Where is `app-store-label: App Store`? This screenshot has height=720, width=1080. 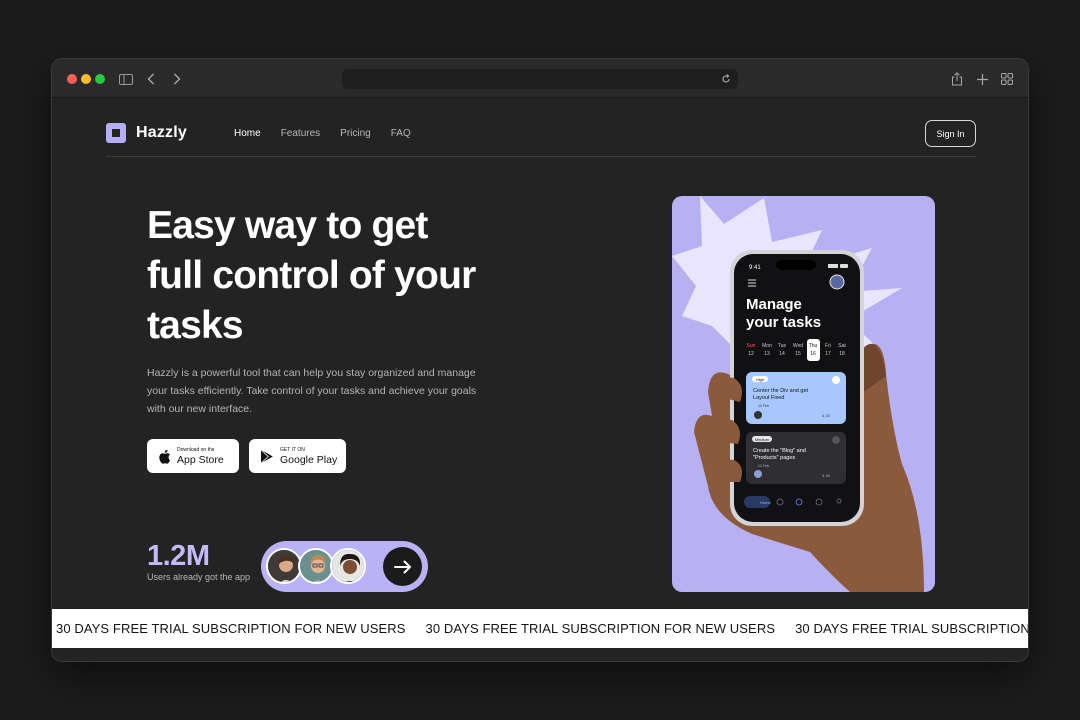
app-store-label: App Store is located at coordinates (200, 459).